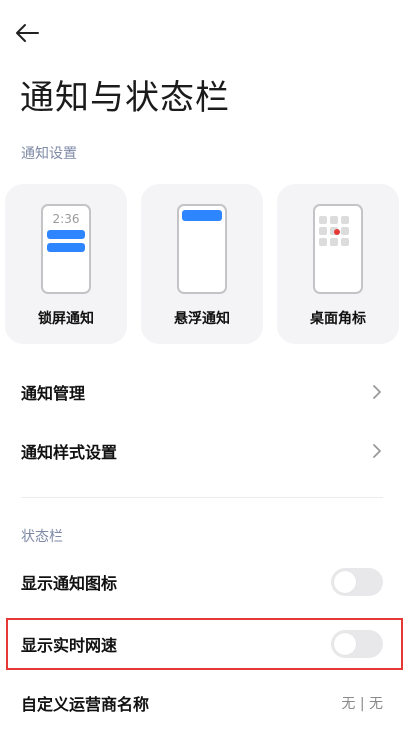 The image size is (413, 731). What do you see at coordinates (338, 319) in the screenshot?
I see `card-label: 桌面角标` at bounding box center [338, 319].